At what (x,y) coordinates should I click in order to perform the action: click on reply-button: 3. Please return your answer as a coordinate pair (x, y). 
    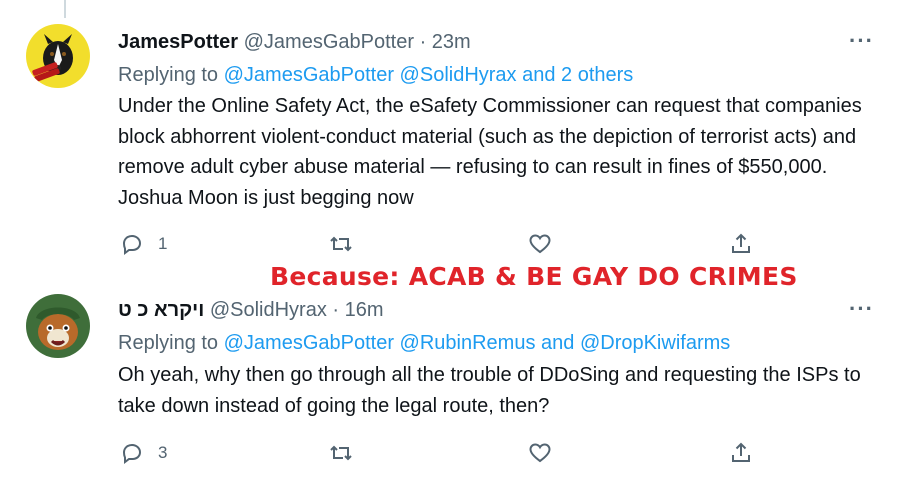
    Looking at the image, I should click on (143, 453).